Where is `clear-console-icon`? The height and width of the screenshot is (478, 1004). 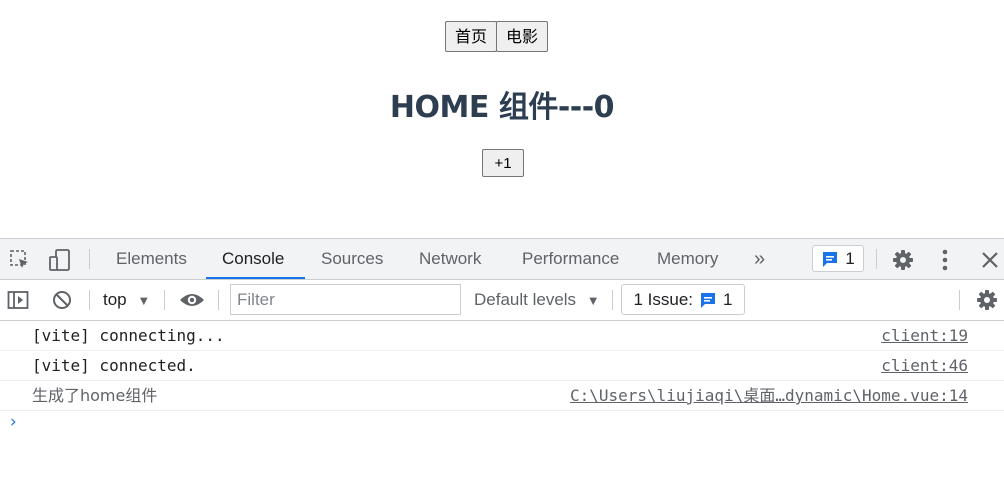 clear-console-icon is located at coordinates (62, 300).